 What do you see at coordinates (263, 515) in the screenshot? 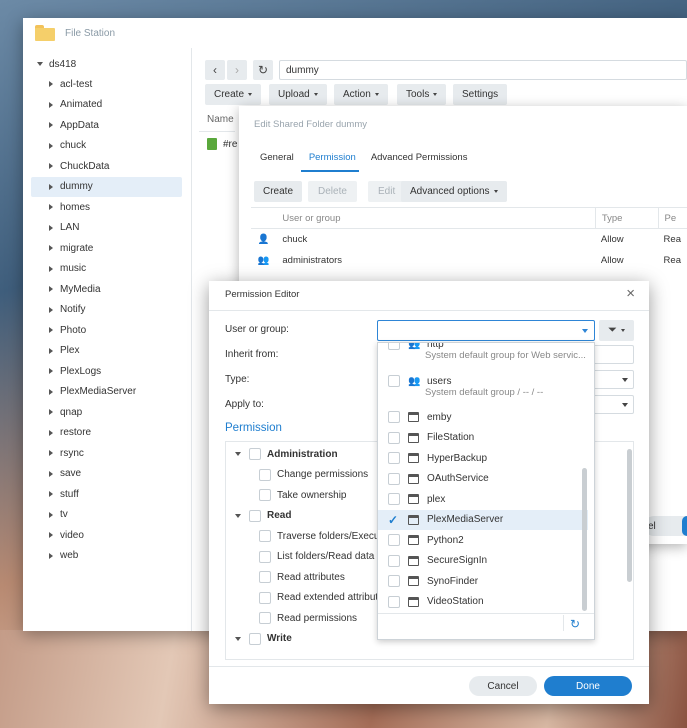
I see `permission-item: Read` at bounding box center [263, 515].